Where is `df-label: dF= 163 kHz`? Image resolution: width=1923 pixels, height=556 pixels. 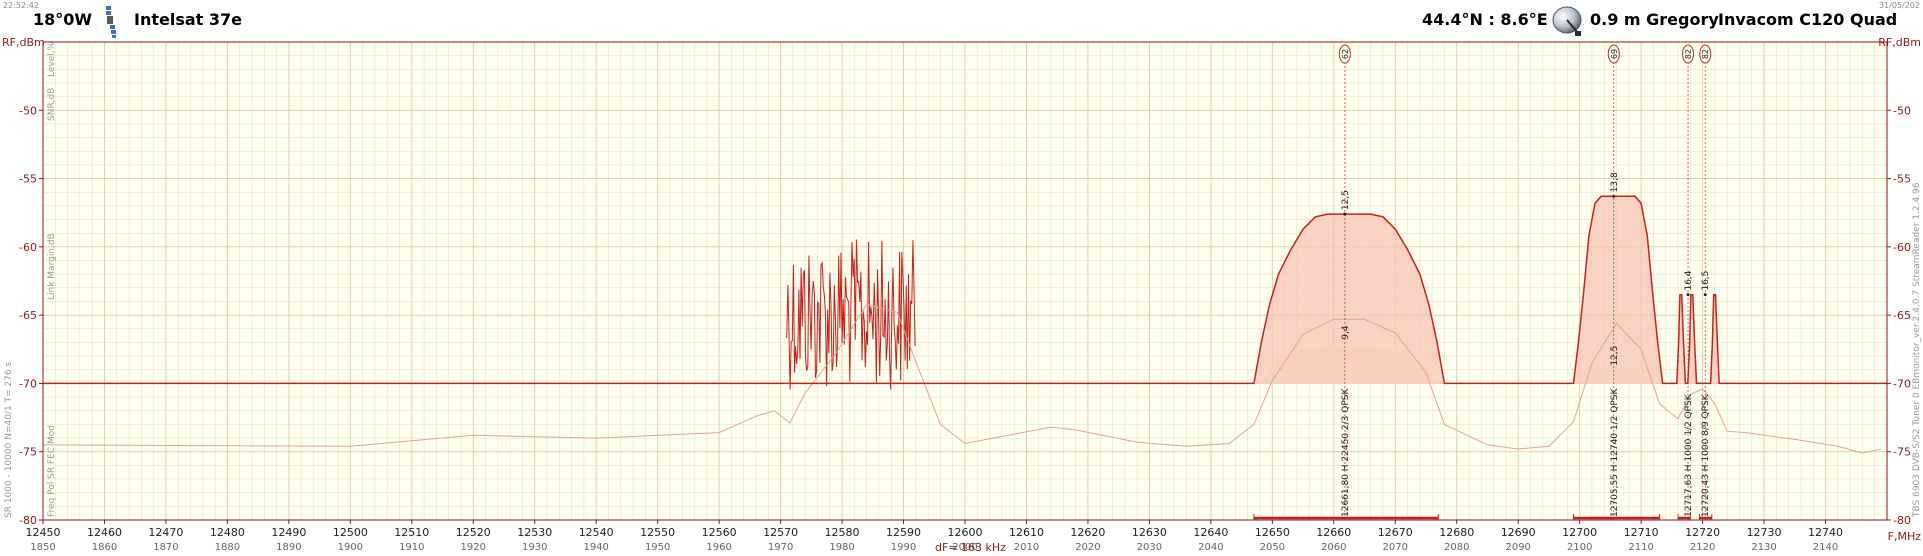 df-label: dF= 163 kHz is located at coordinates (970, 547).